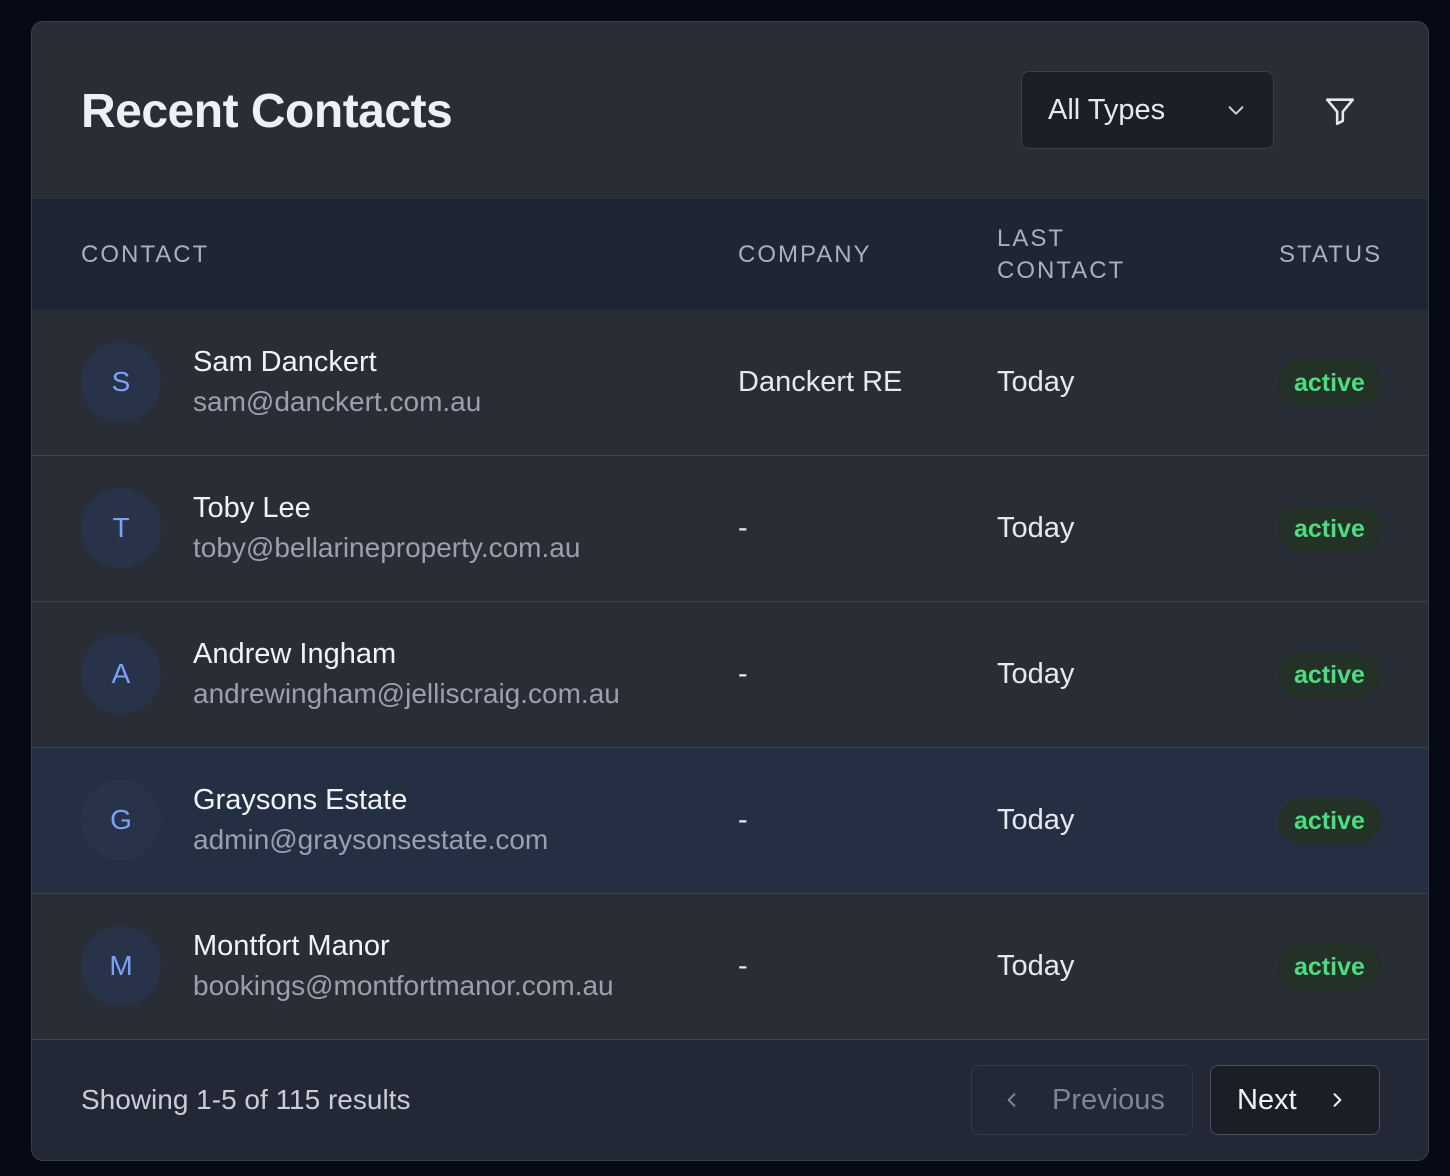 The image size is (1450, 1176). What do you see at coordinates (121, 382) in the screenshot?
I see `avatar: S` at bounding box center [121, 382].